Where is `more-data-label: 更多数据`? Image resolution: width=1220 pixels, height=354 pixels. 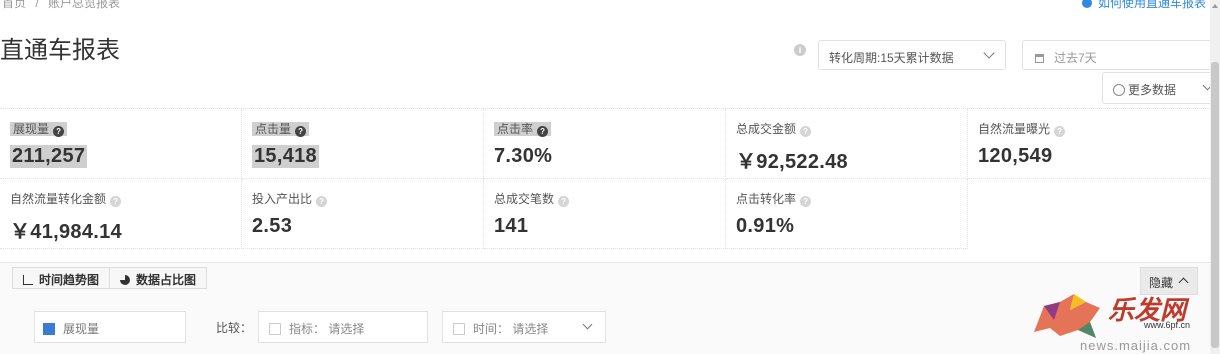
more-data-label: 更多数据 is located at coordinates (1152, 90).